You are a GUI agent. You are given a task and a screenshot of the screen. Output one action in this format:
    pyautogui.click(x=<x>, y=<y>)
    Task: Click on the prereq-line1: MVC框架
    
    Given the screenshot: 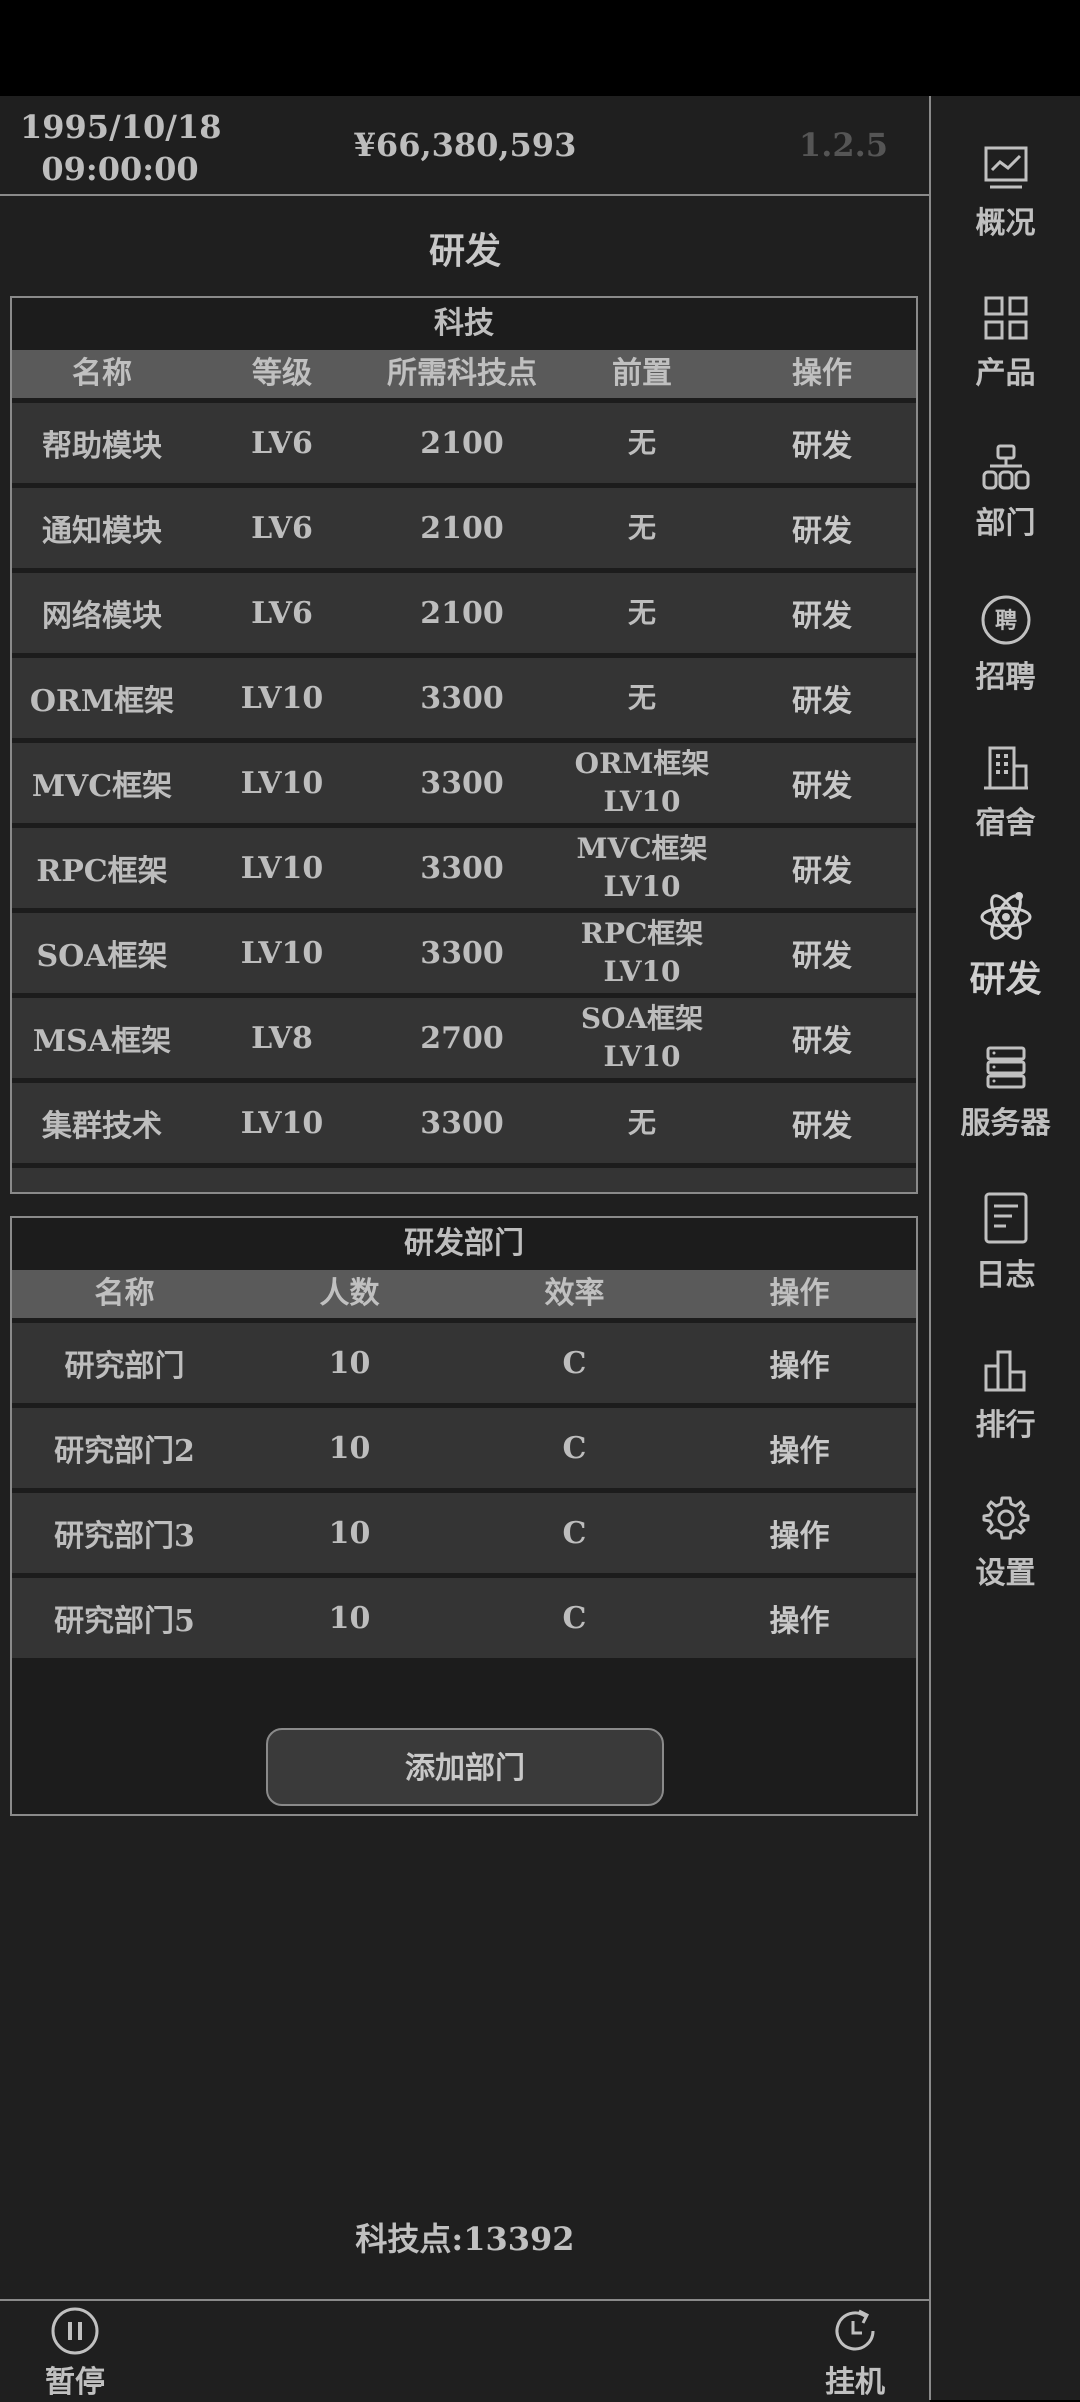 What is the action you would take?
    pyautogui.click(x=642, y=848)
    